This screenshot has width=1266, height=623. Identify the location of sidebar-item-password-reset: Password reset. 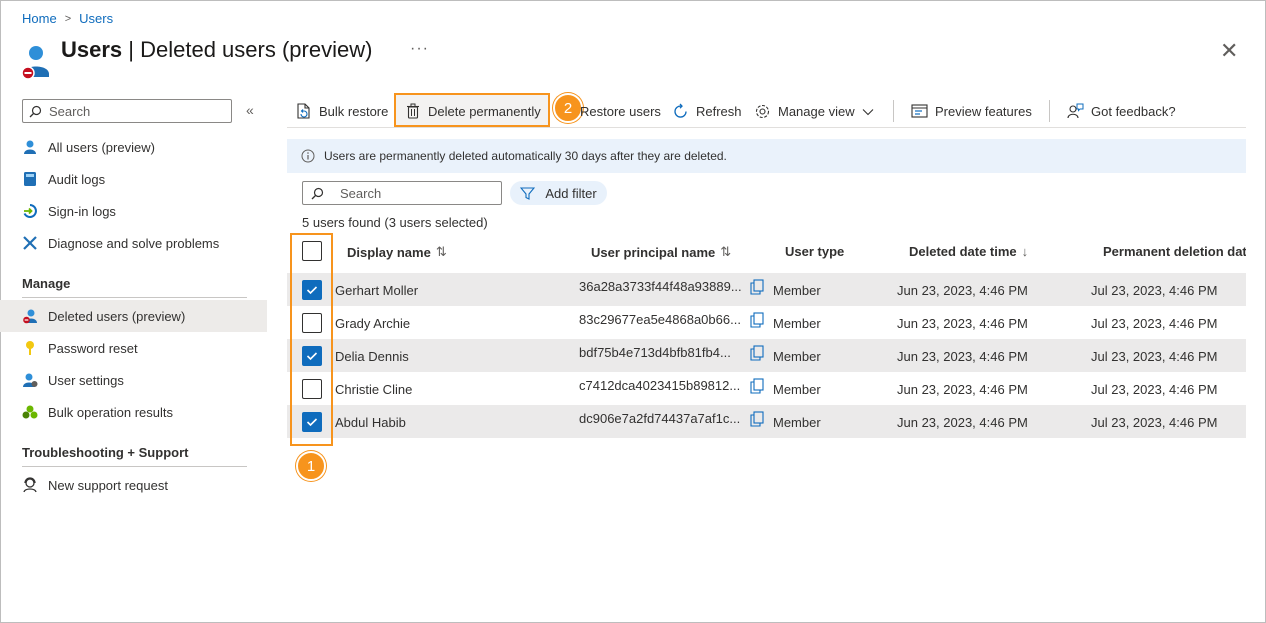
(133, 348).